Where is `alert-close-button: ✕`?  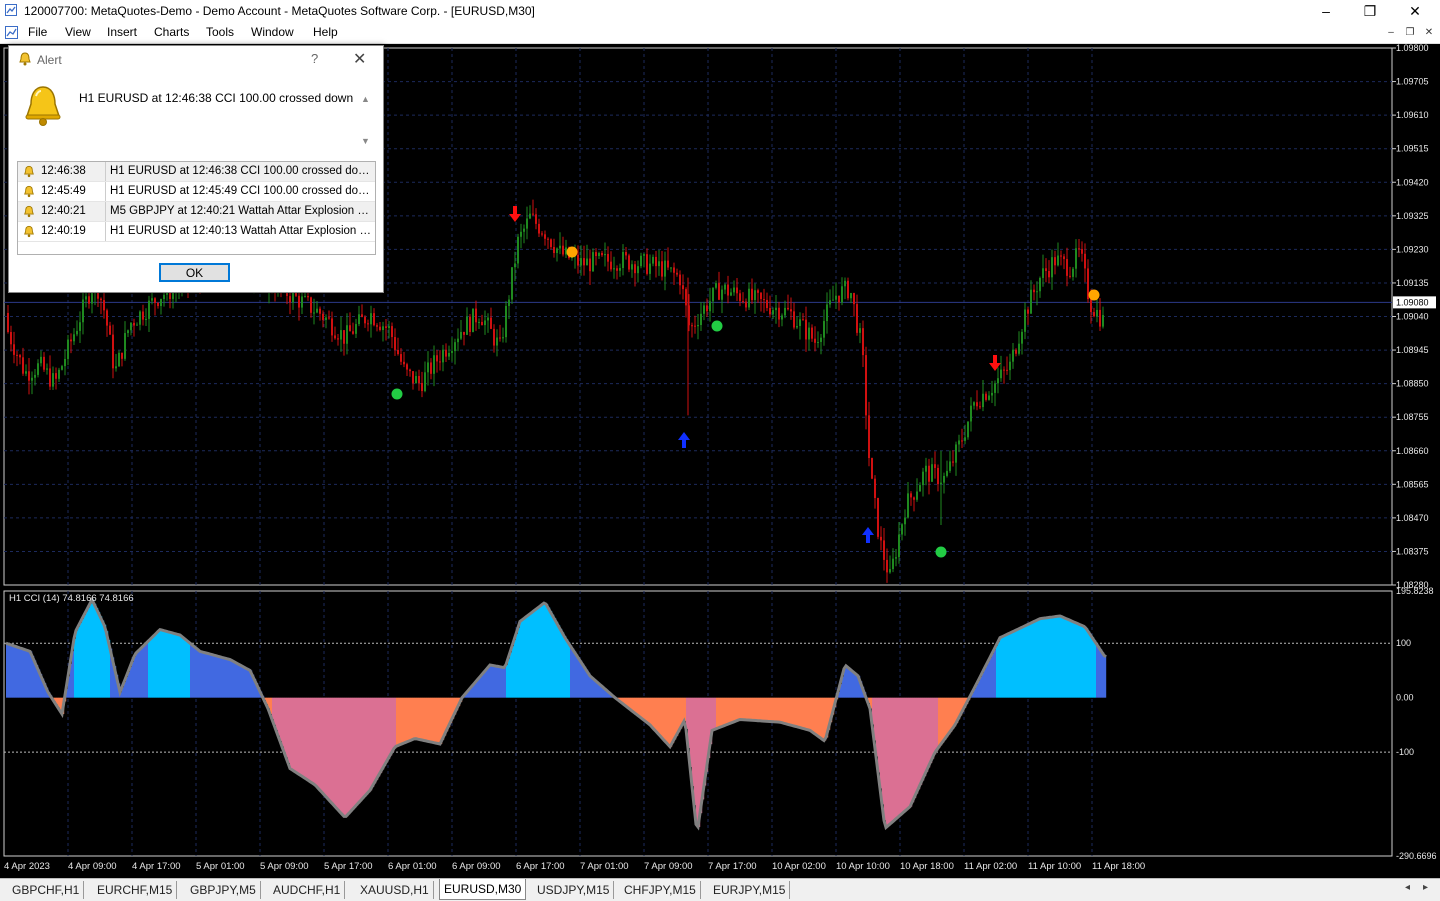
alert-close-button: ✕ is located at coordinates (359, 59).